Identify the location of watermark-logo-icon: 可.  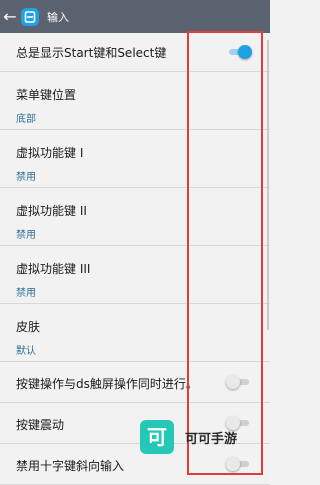
(157, 437).